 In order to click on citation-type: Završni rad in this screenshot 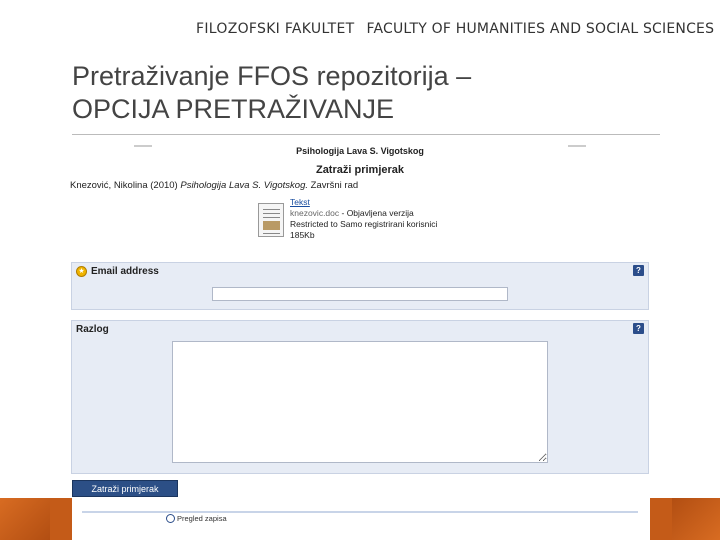, I will do `click(333, 185)`.